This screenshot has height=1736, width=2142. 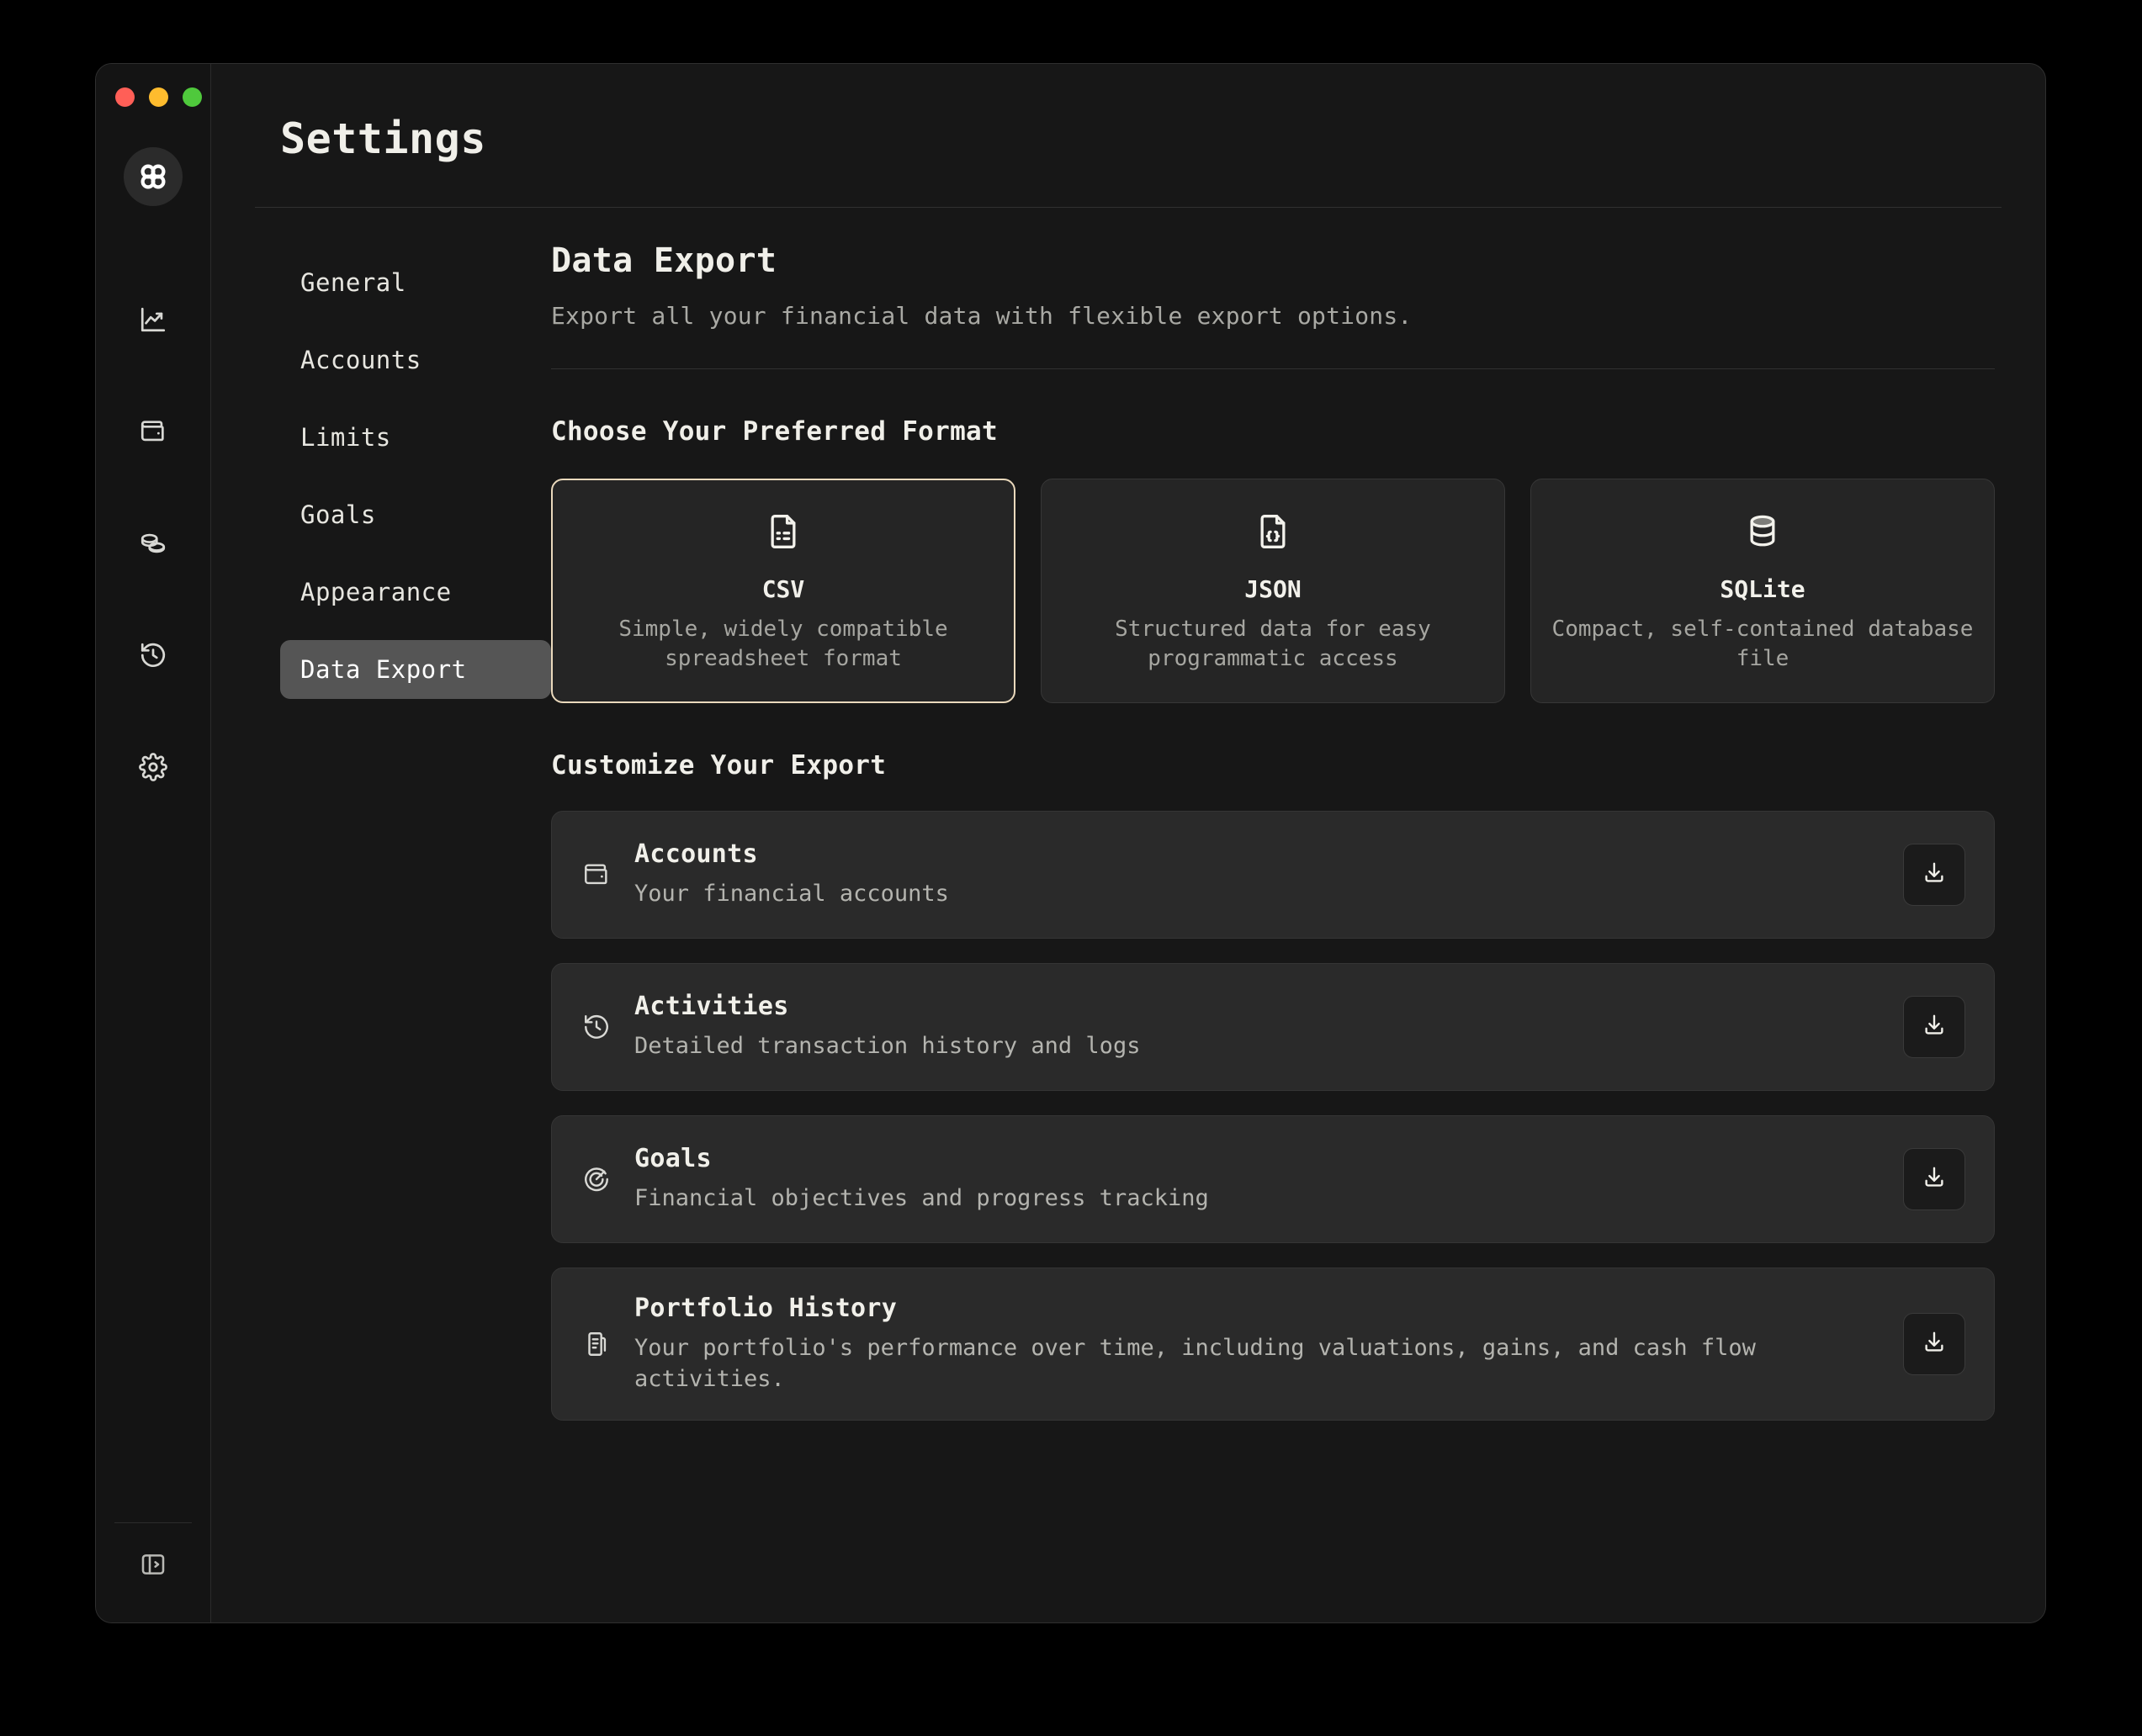 I want to click on export-row-description: Detailed transaction history and logs, so click(x=887, y=1046).